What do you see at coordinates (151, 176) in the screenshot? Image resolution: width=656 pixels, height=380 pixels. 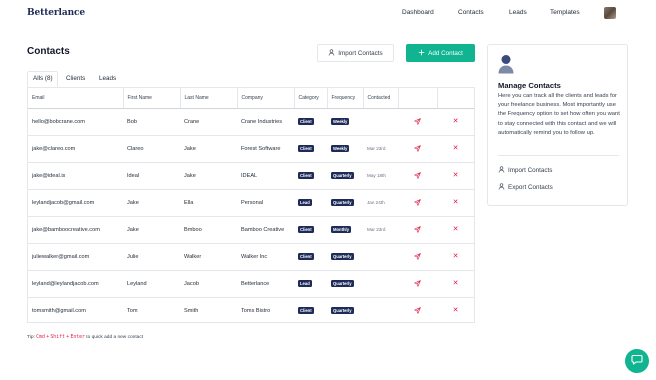 I see `cell-first-name: Ideal` at bounding box center [151, 176].